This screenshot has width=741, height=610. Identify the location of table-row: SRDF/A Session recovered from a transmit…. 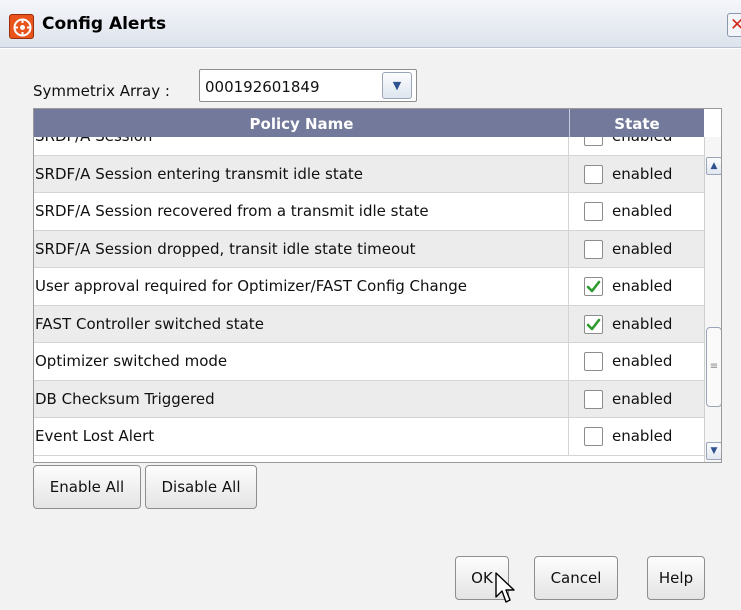
(369, 212).